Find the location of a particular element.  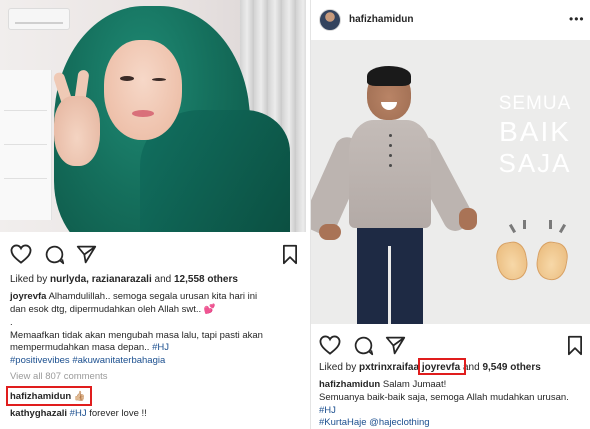

caption-line: hafizhamidun Salam Jumaat! is located at coordinates (382, 385).